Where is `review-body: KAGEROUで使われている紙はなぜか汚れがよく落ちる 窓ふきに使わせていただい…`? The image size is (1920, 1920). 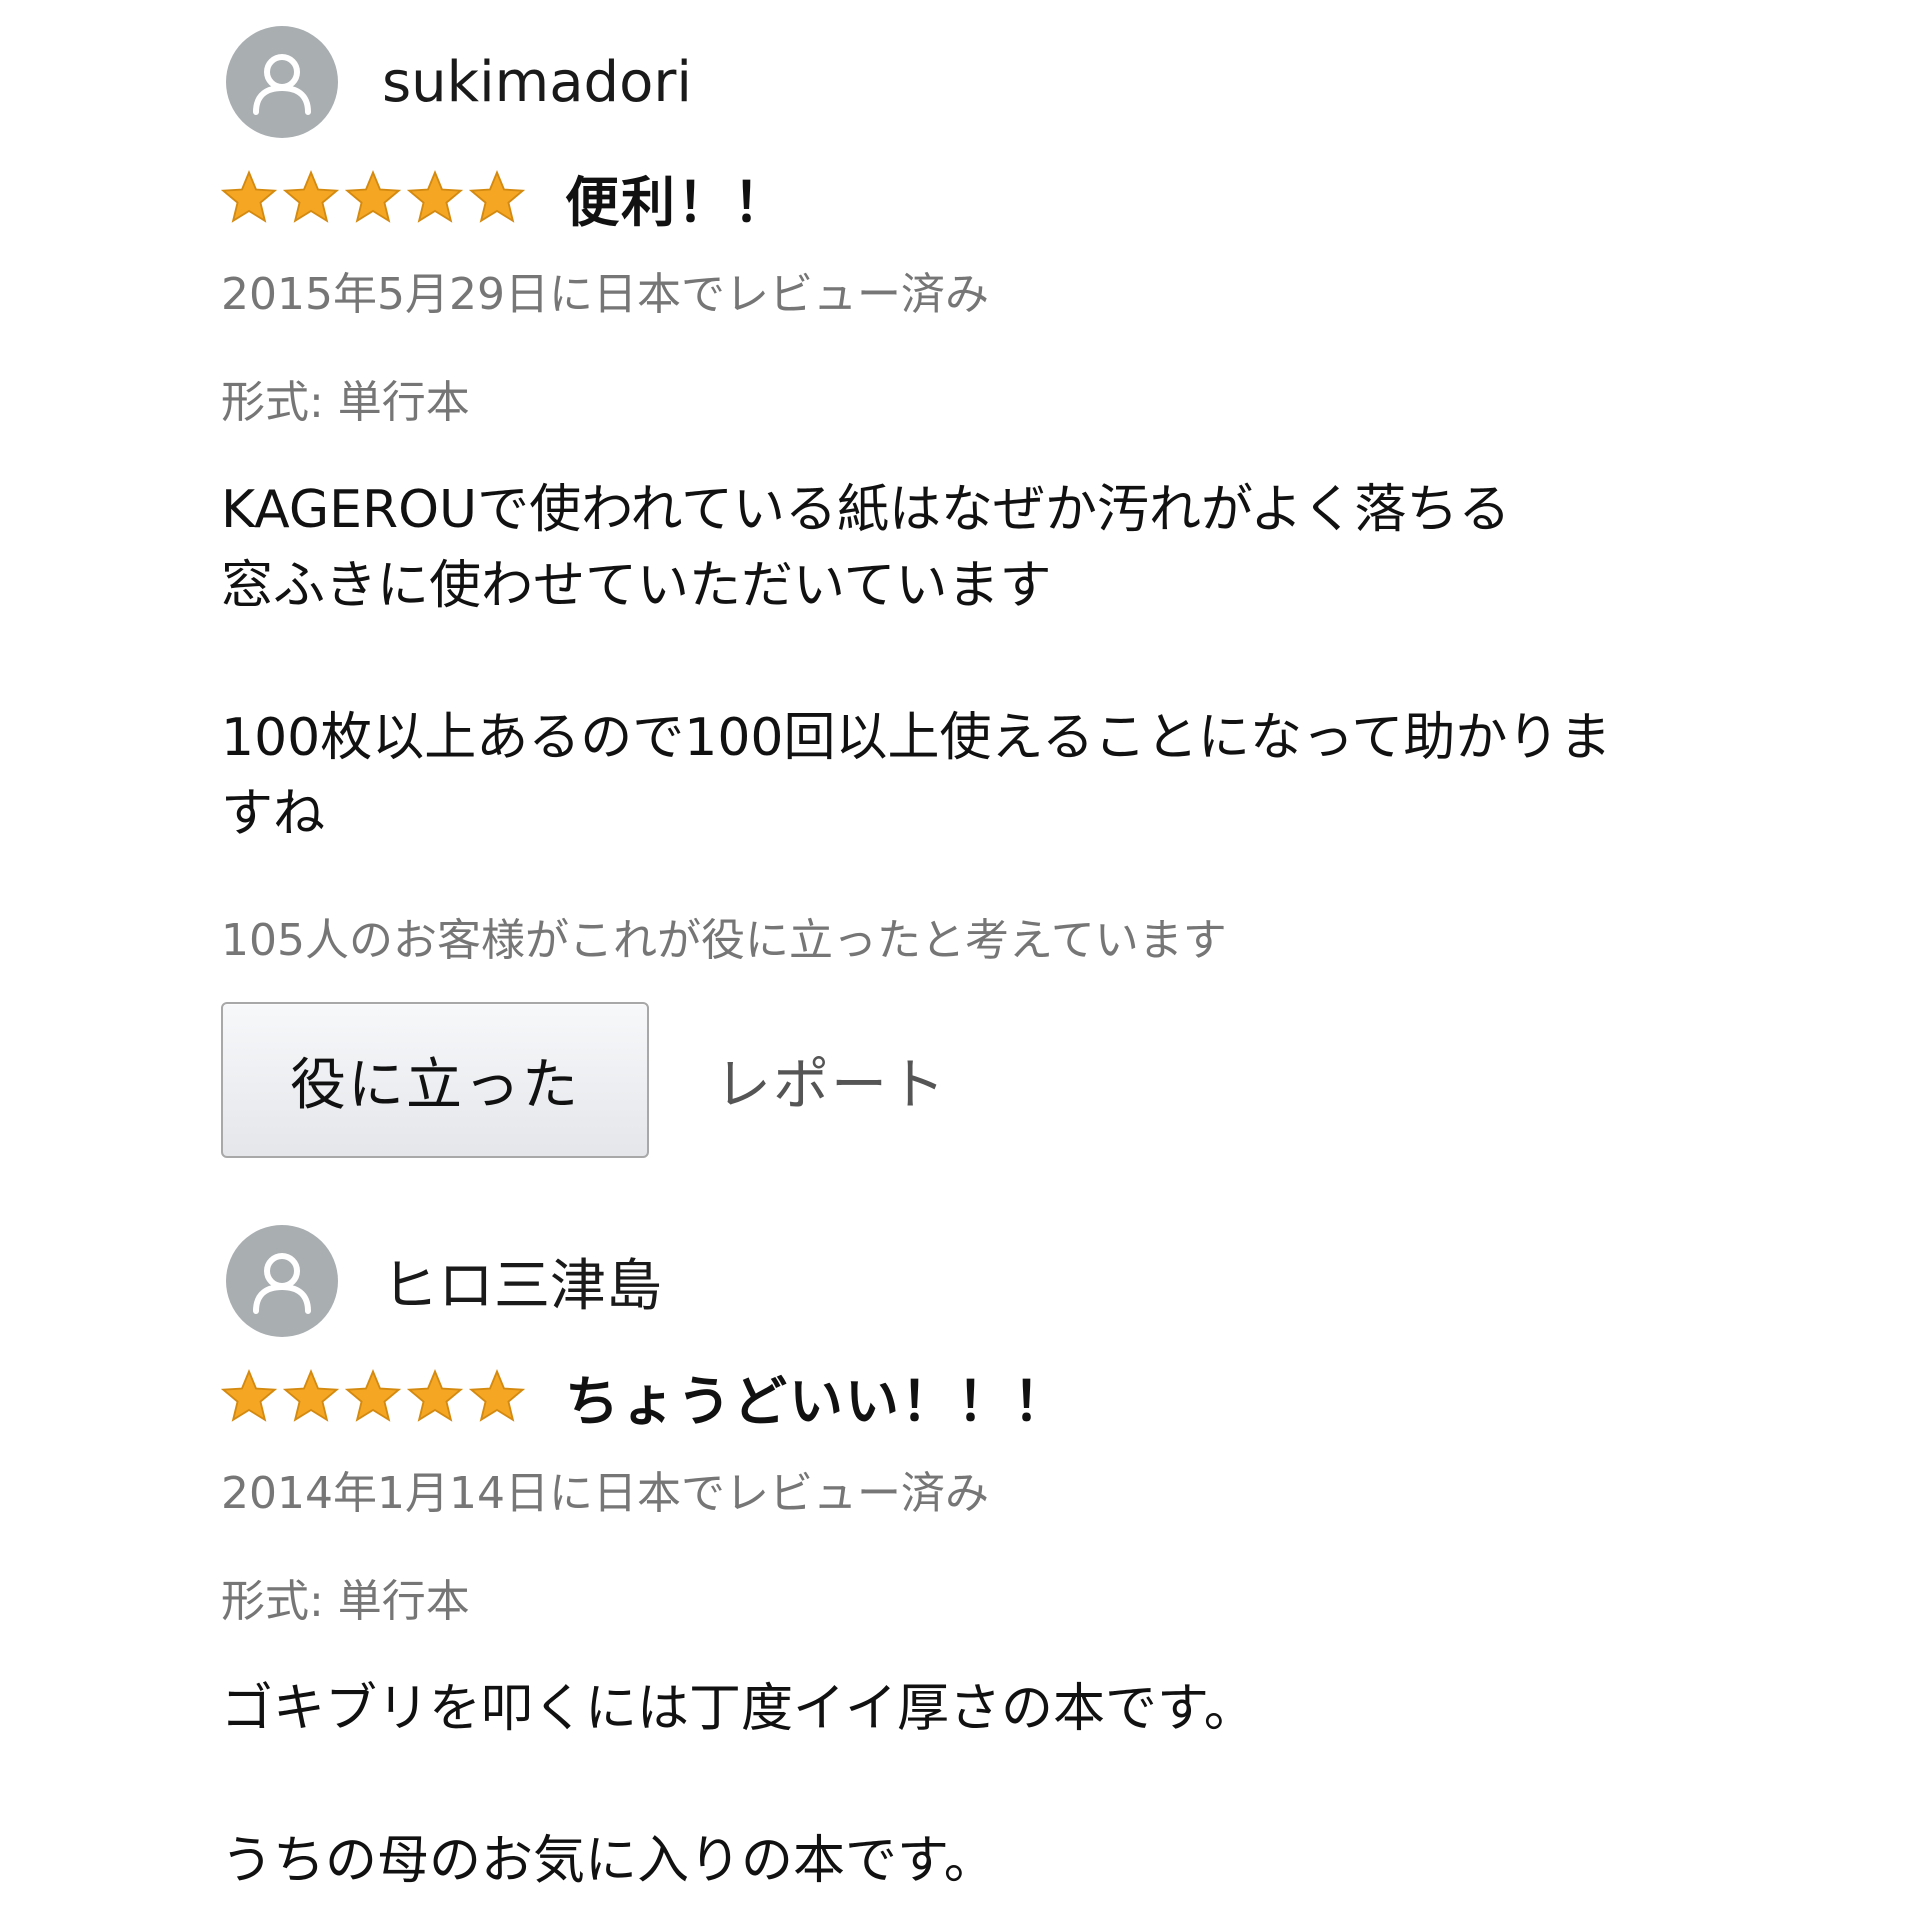
review-body: KAGEROUで使われている紙はなぜか汚れがよく落ちる 窓ふきに使わせていただい… is located at coordinates (916, 662).